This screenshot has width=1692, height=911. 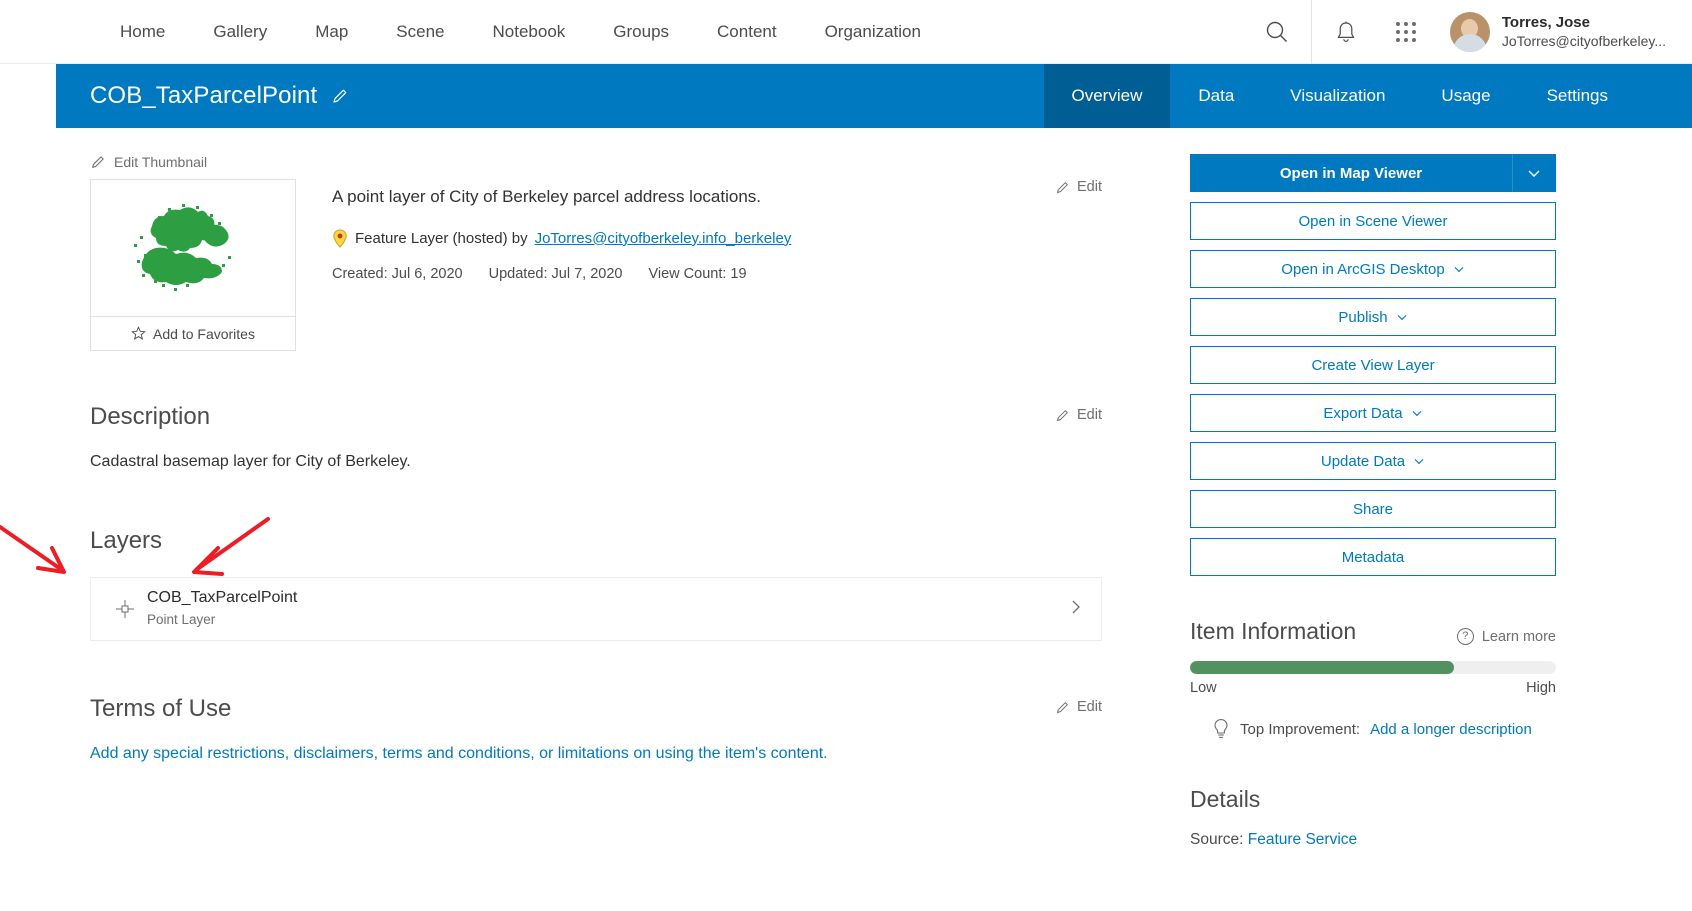 I want to click on details-source-row: Source: Feature Service, so click(x=1373, y=840).